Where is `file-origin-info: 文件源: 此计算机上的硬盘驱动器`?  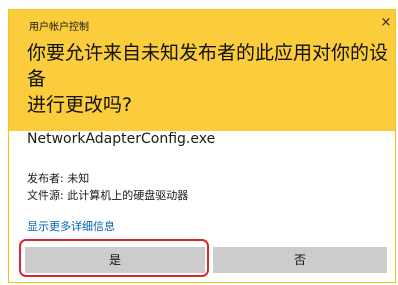 file-origin-info: 文件源: 此计算机上的硬盘驱动器 is located at coordinates (108, 195).